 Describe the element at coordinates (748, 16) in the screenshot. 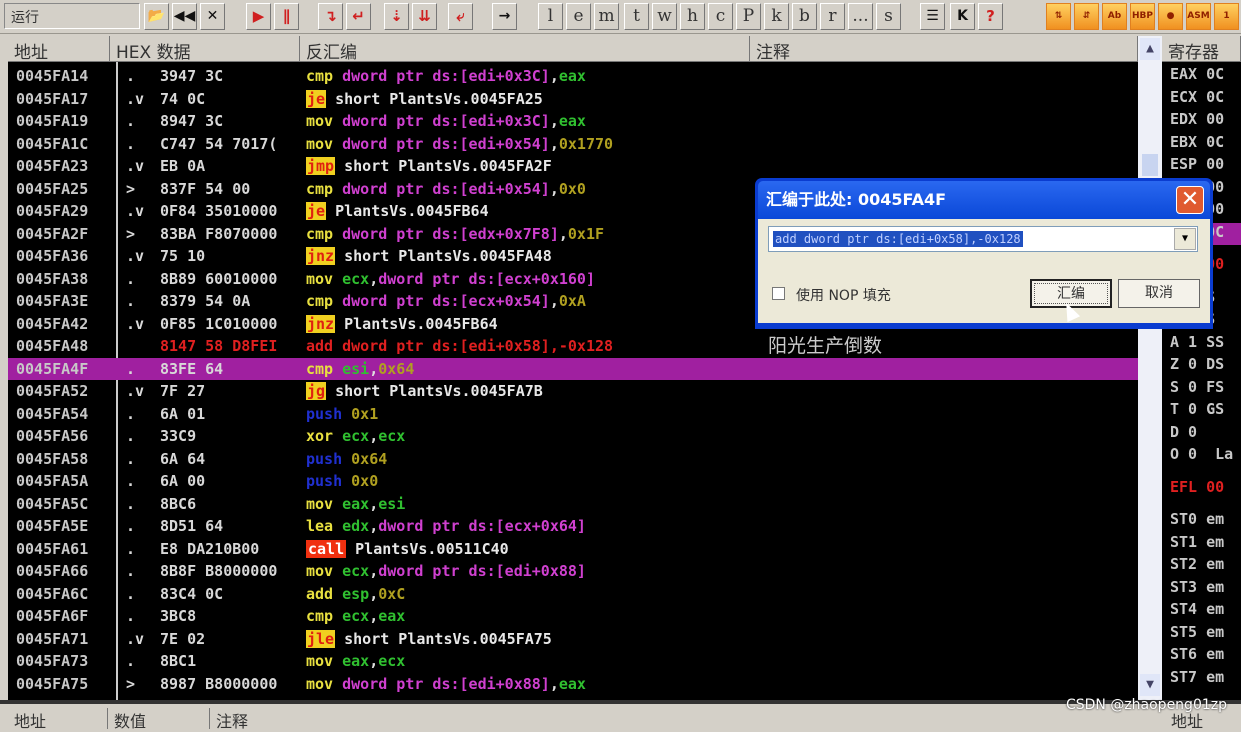

I see `patches-window-button: P` at that location.